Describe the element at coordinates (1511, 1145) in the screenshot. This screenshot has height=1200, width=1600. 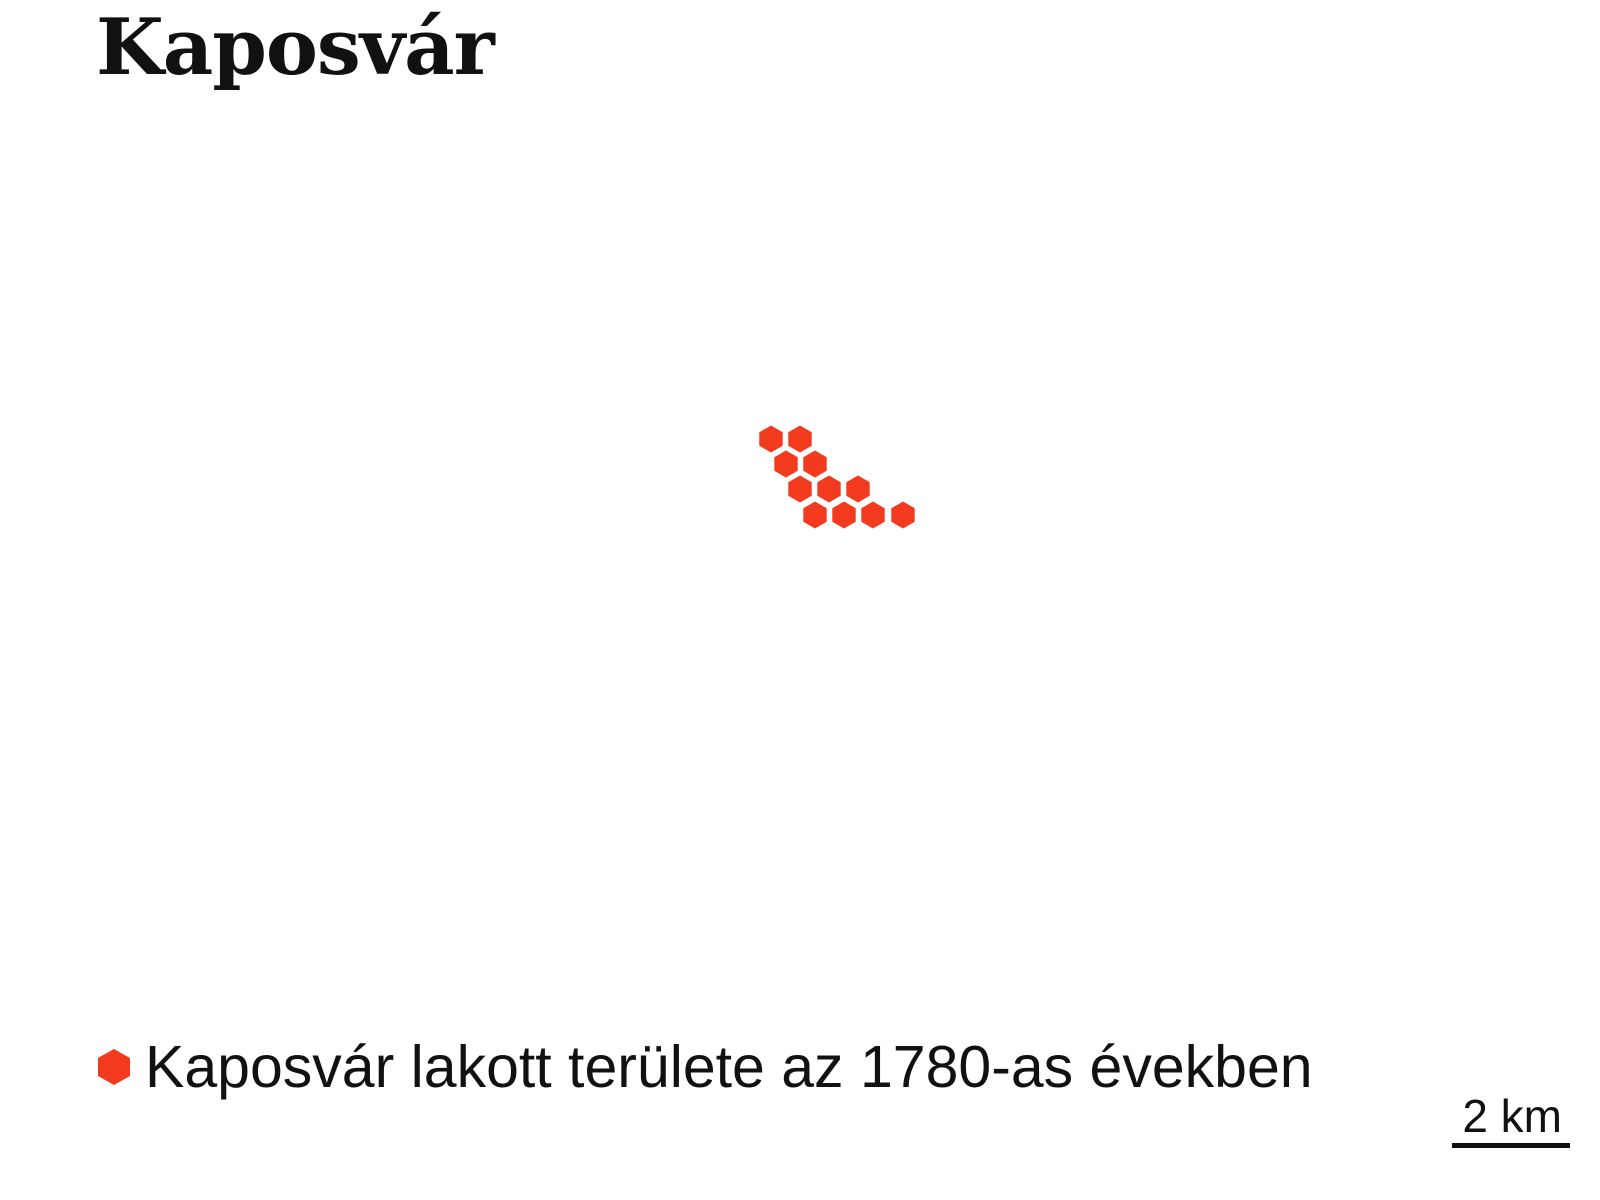
I see `scale-bar-line` at that location.